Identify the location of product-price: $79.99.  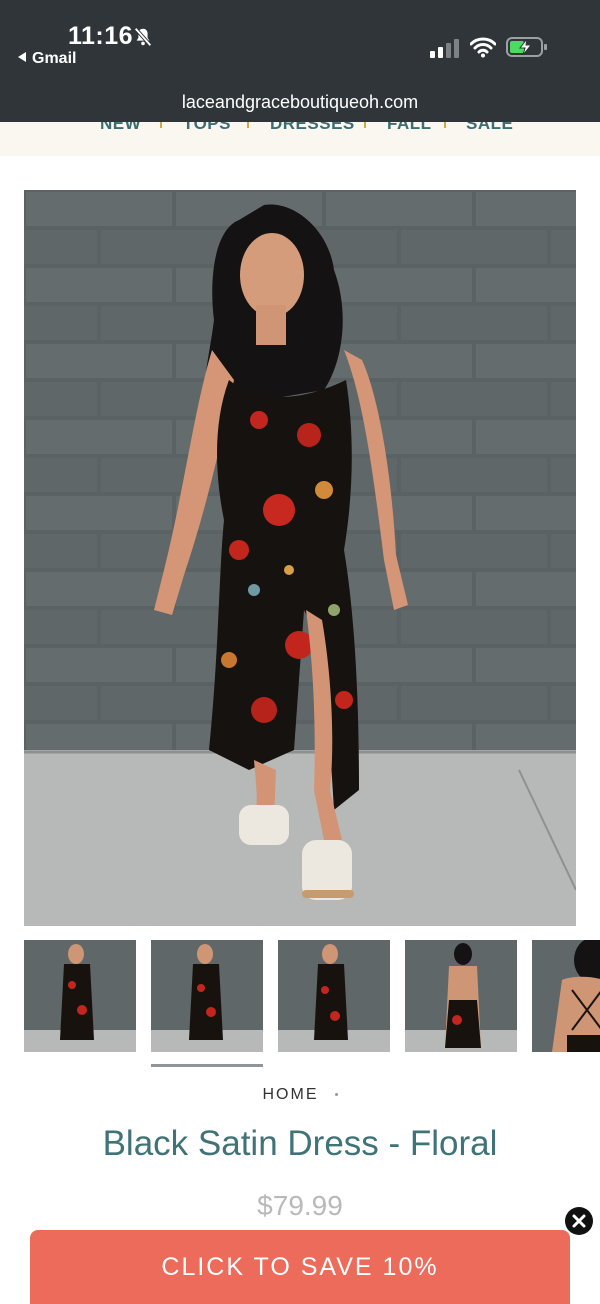
(300, 1205).